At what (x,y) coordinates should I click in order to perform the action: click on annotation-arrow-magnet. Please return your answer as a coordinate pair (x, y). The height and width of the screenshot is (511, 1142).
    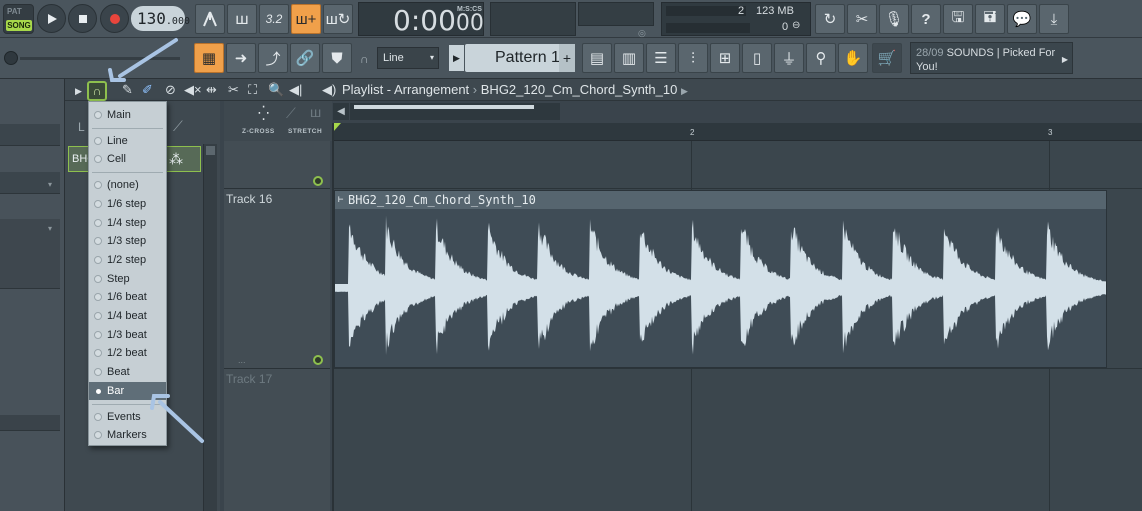
    Looking at the image, I should click on (148, 58).